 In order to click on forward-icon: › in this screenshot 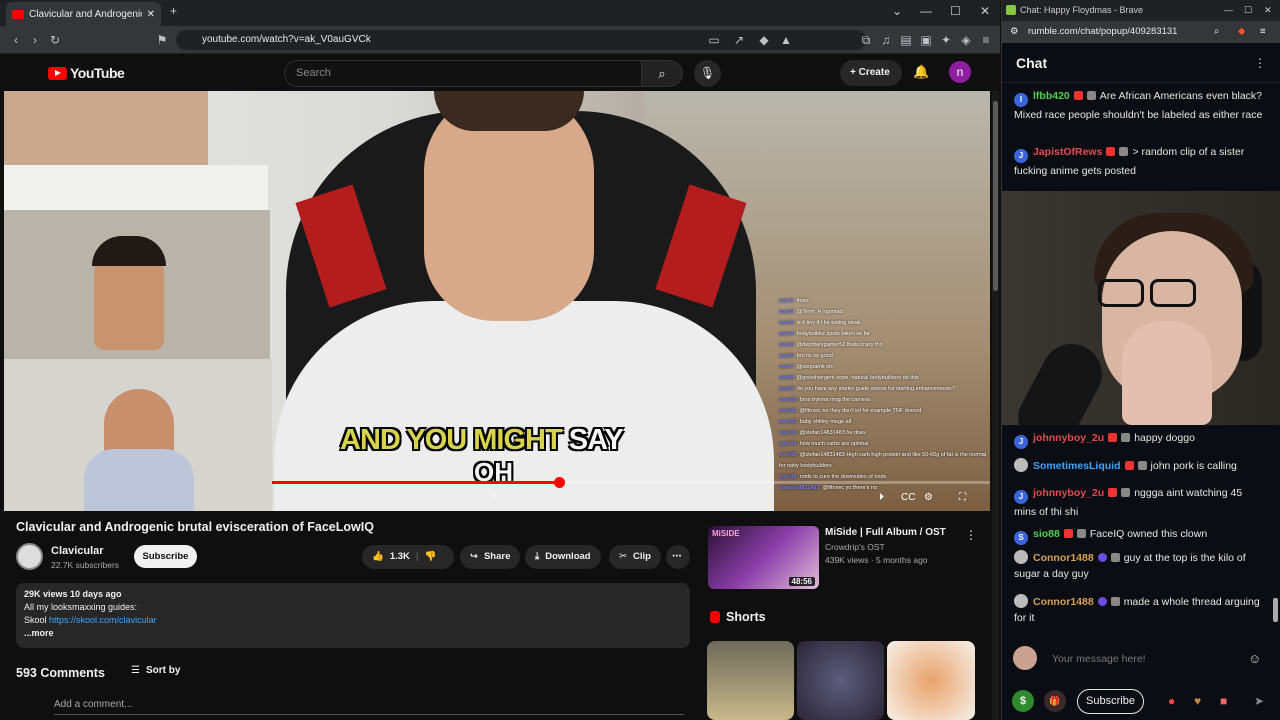, I will do `click(35, 40)`.